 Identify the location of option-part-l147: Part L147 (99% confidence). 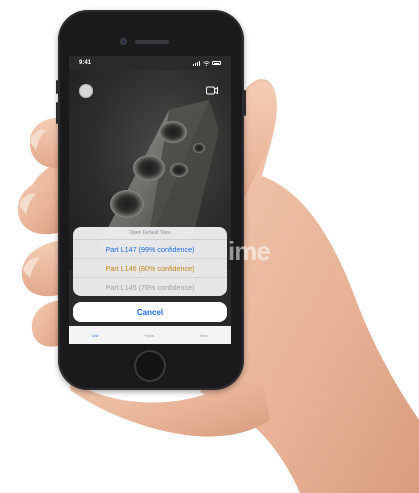
(150, 249).